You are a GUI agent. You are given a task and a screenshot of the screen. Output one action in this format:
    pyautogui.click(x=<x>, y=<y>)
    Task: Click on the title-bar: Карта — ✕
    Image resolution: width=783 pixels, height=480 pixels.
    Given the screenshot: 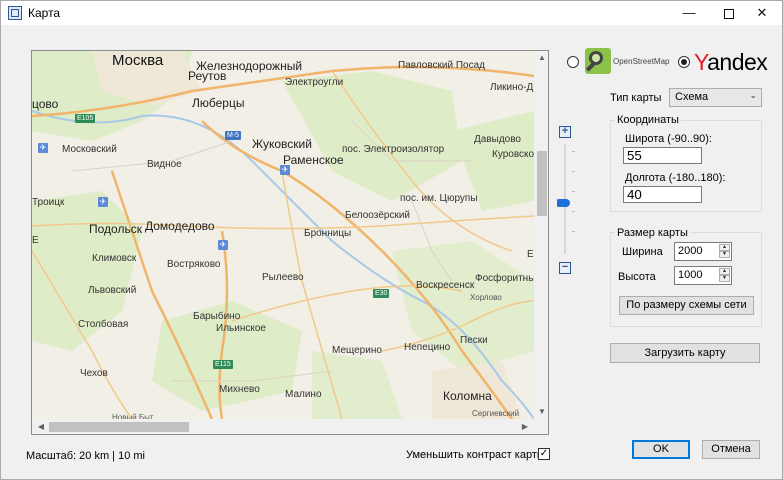 What is the action you would take?
    pyautogui.click(x=391, y=13)
    